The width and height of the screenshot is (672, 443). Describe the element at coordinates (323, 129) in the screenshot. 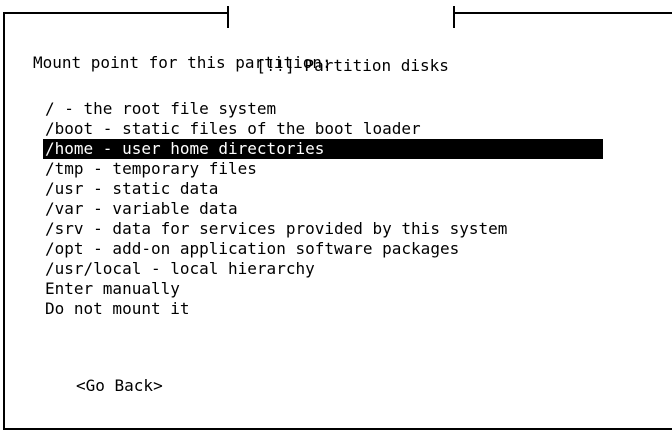

I see `option-boot: /boot - static files of the boot loader` at that location.